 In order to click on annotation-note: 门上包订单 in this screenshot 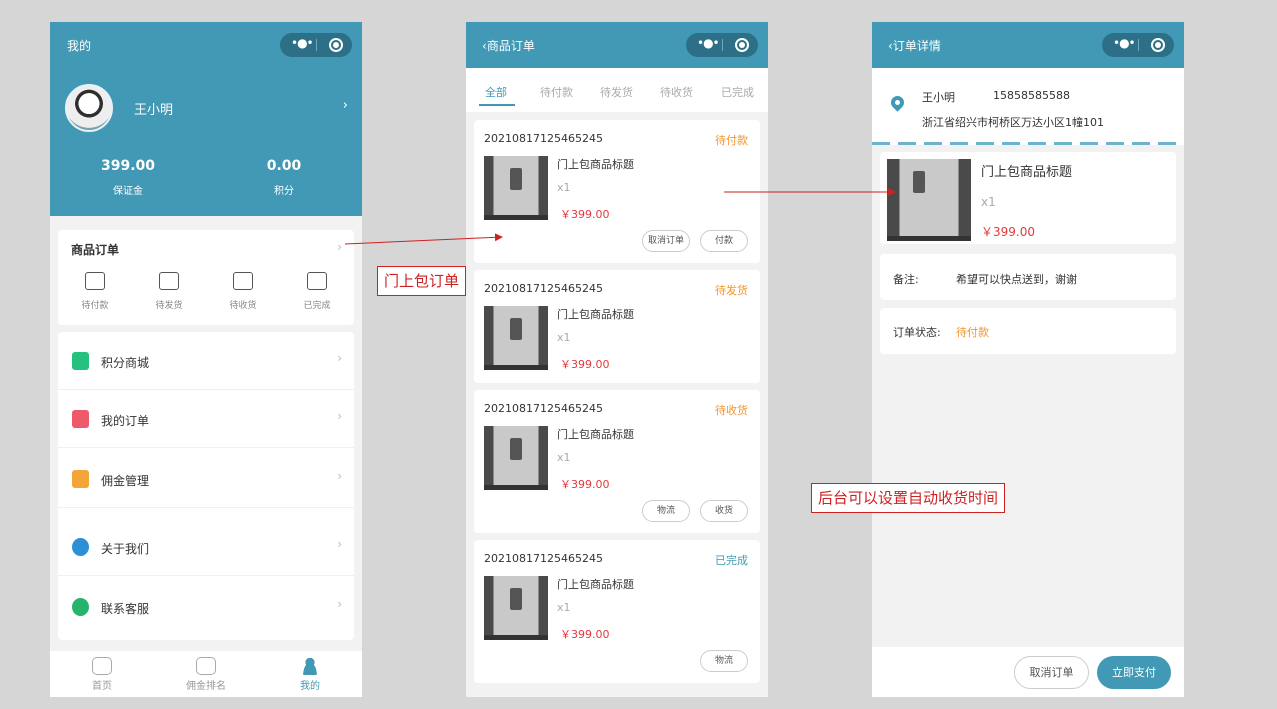, I will do `click(422, 281)`.